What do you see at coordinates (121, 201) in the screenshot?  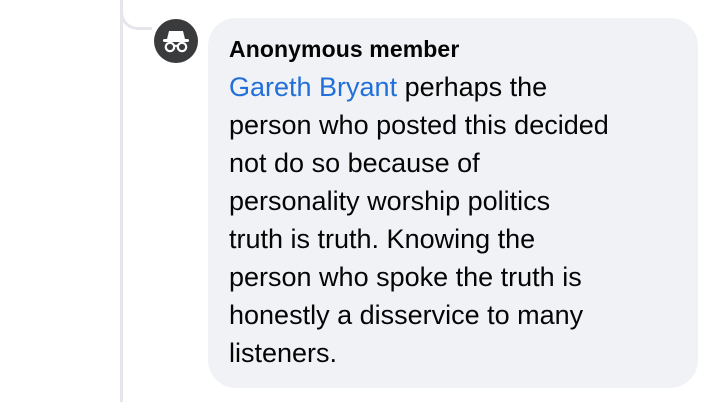 I see `thread-line` at bounding box center [121, 201].